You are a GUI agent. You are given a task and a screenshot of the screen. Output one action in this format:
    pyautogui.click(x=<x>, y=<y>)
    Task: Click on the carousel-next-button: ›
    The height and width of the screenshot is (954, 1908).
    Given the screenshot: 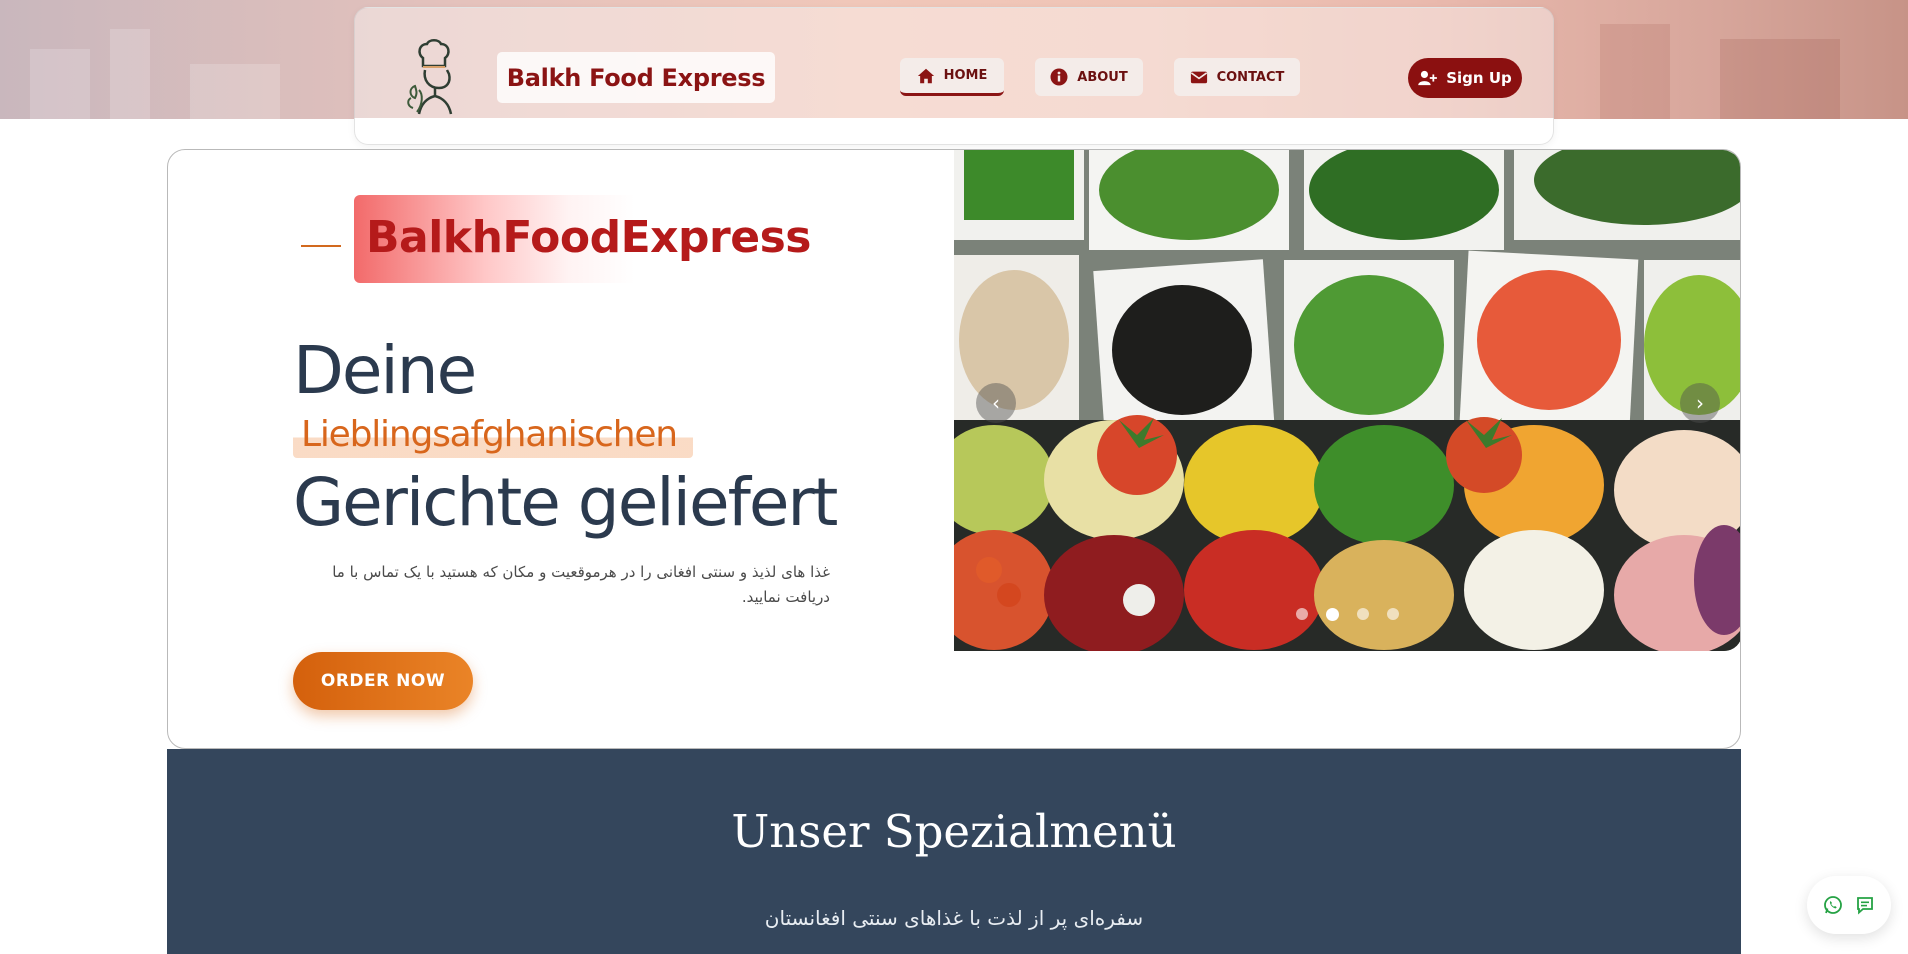 What is the action you would take?
    pyautogui.click(x=1700, y=403)
    